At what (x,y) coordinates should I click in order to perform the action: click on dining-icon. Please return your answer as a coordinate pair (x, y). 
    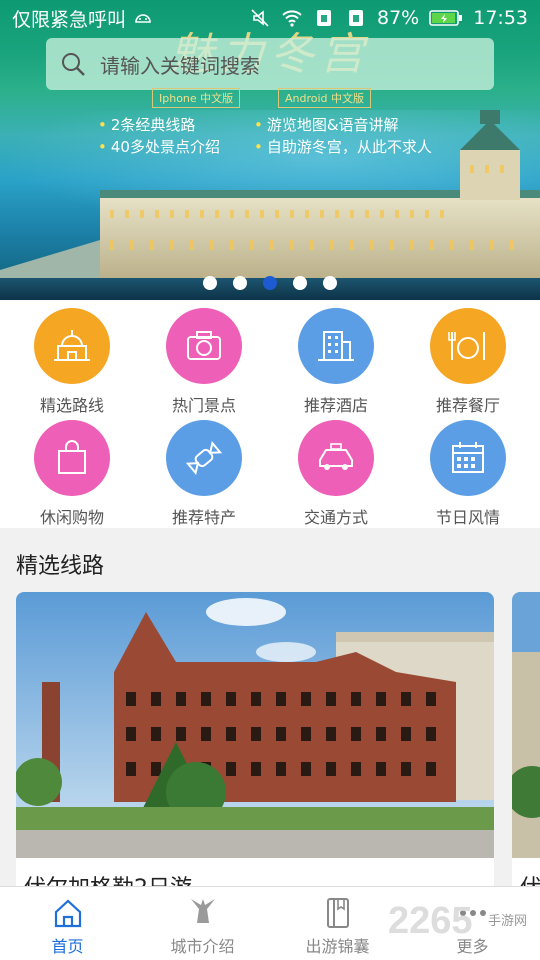
    Looking at the image, I should click on (466, 346).